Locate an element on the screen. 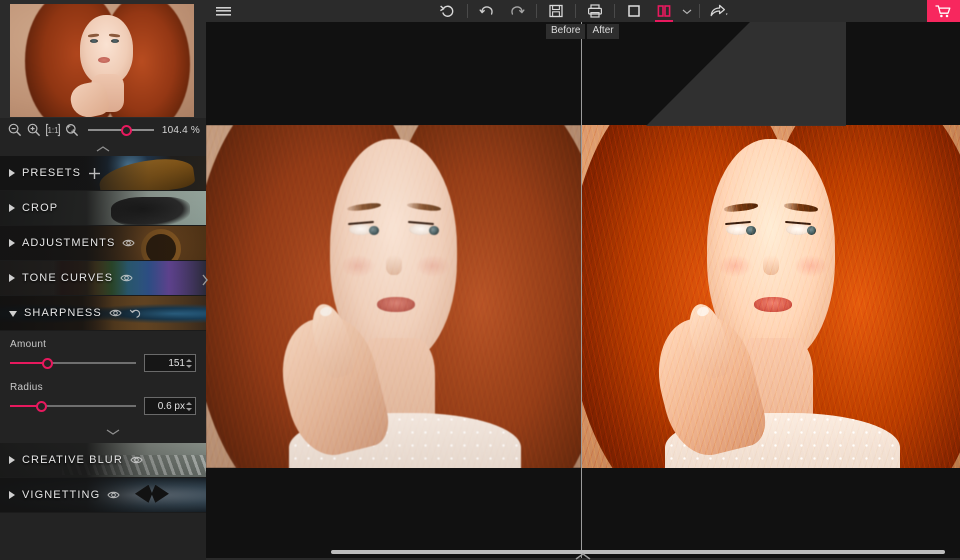 The height and width of the screenshot is (560, 960). add-preset-icon is located at coordinates (94, 173).